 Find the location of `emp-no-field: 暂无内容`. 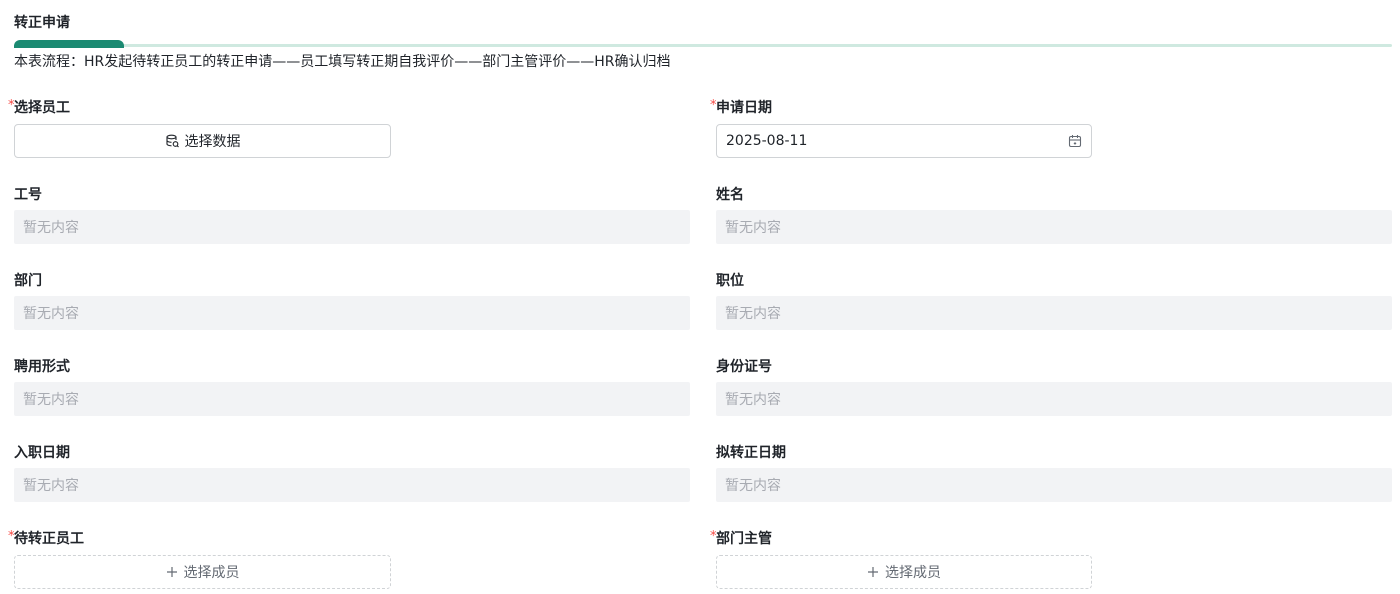

emp-no-field: 暂无内容 is located at coordinates (352, 227).